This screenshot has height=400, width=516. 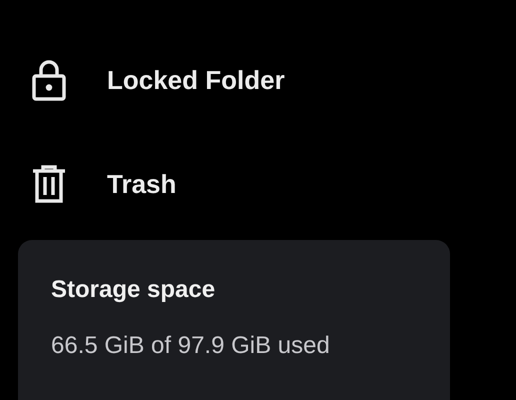 I want to click on menu-item: Locked Folder, so click(x=258, y=80).